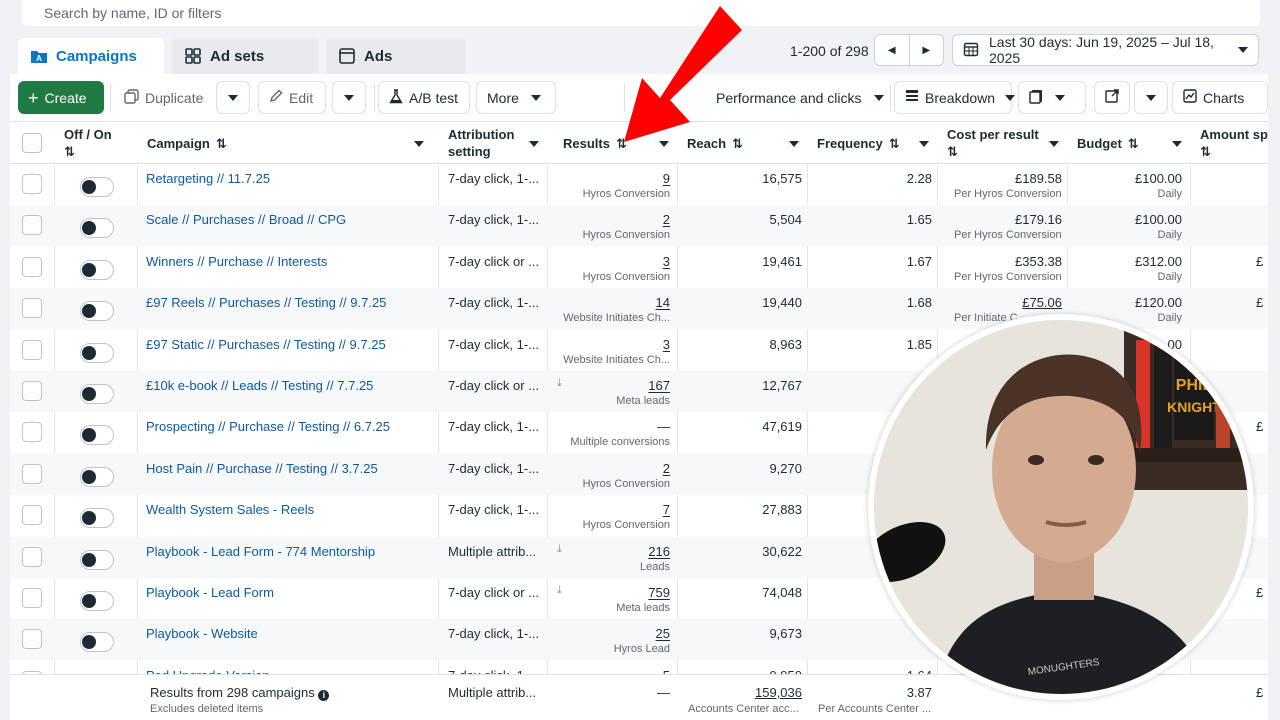  What do you see at coordinates (347, 56) in the screenshot?
I see `ad-icon` at bounding box center [347, 56].